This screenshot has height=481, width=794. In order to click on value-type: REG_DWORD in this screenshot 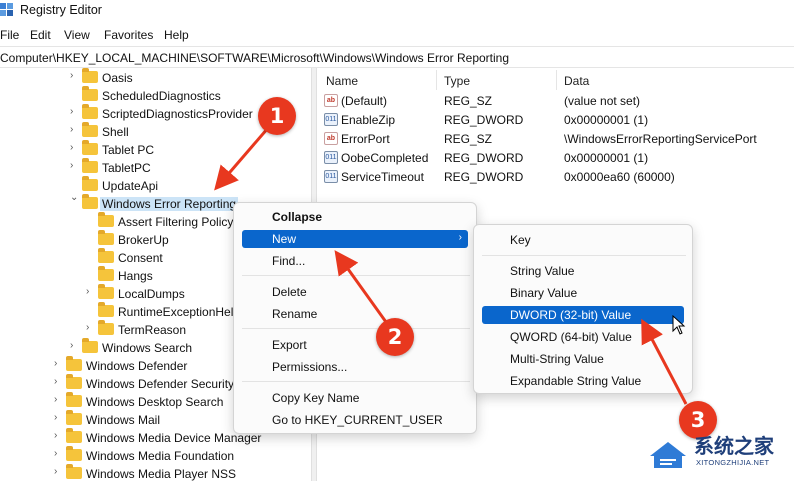, I will do `click(484, 158)`.